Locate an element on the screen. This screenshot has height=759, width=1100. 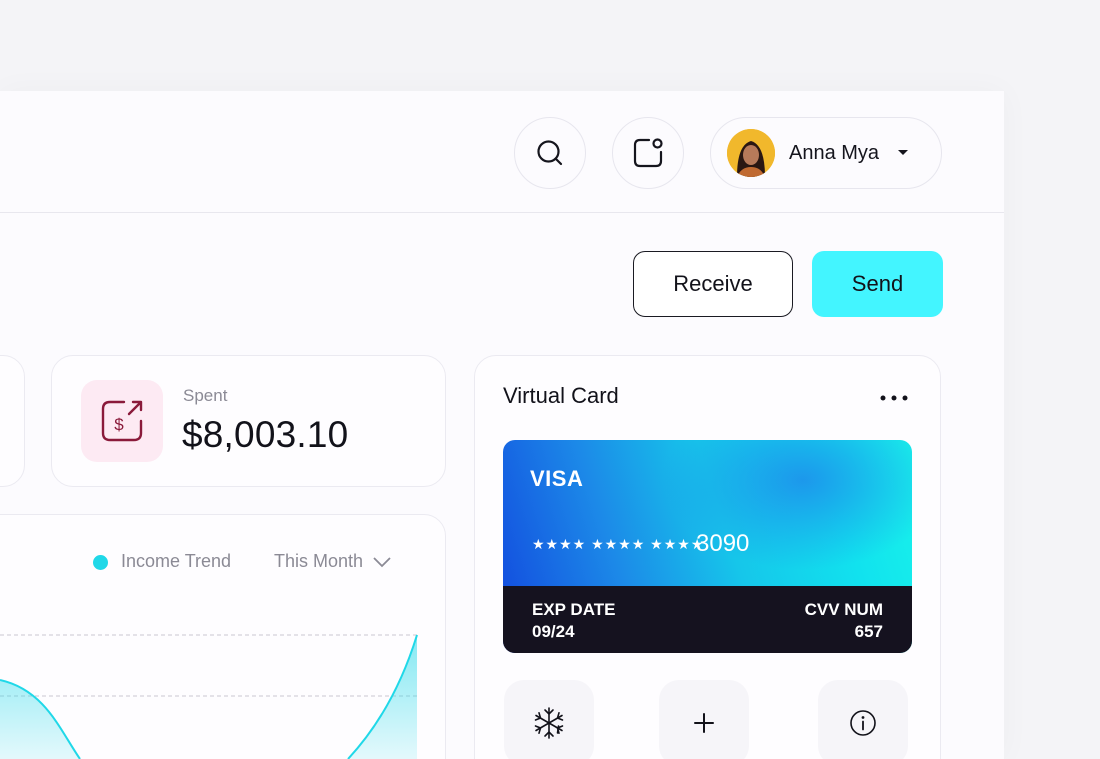
income-stat-card is located at coordinates (12, 421).